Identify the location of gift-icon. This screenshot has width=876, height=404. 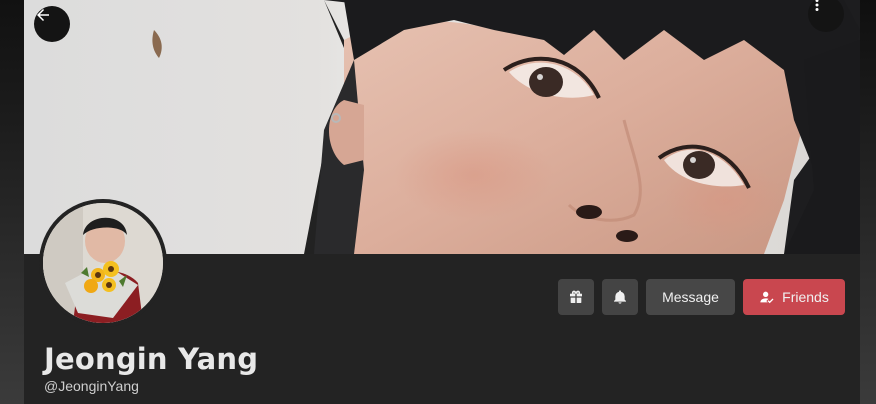
(576, 296).